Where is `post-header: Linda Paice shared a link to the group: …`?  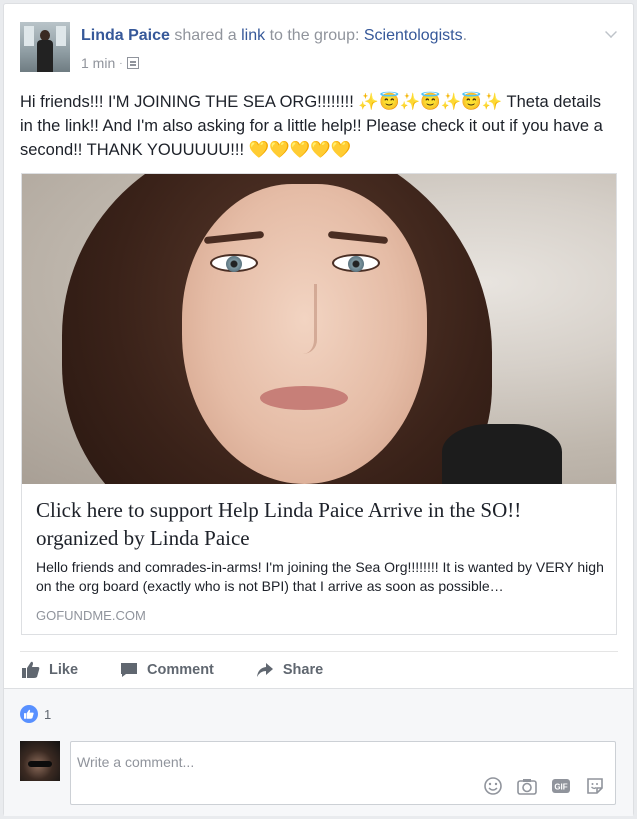 post-header: Linda Paice shared a link to the group: … is located at coordinates (318, 49).